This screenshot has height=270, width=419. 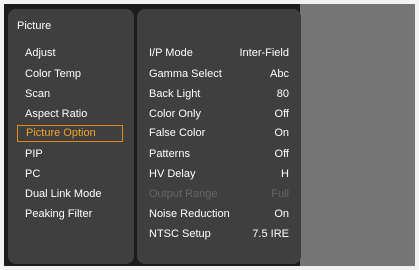 What do you see at coordinates (171, 53) in the screenshot?
I see `option-label: I/P Mode` at bounding box center [171, 53].